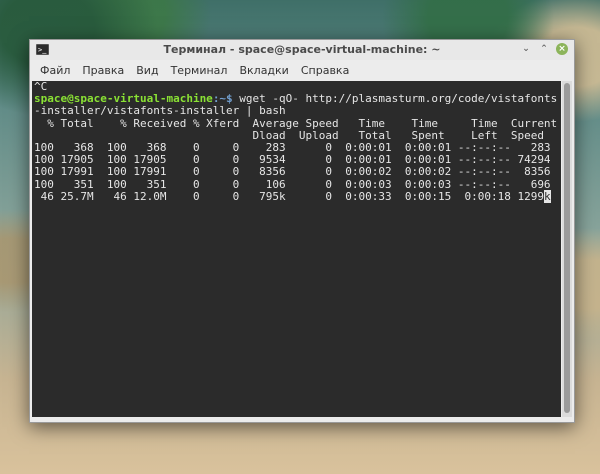  I want to click on scrollbar, so click(567, 249).